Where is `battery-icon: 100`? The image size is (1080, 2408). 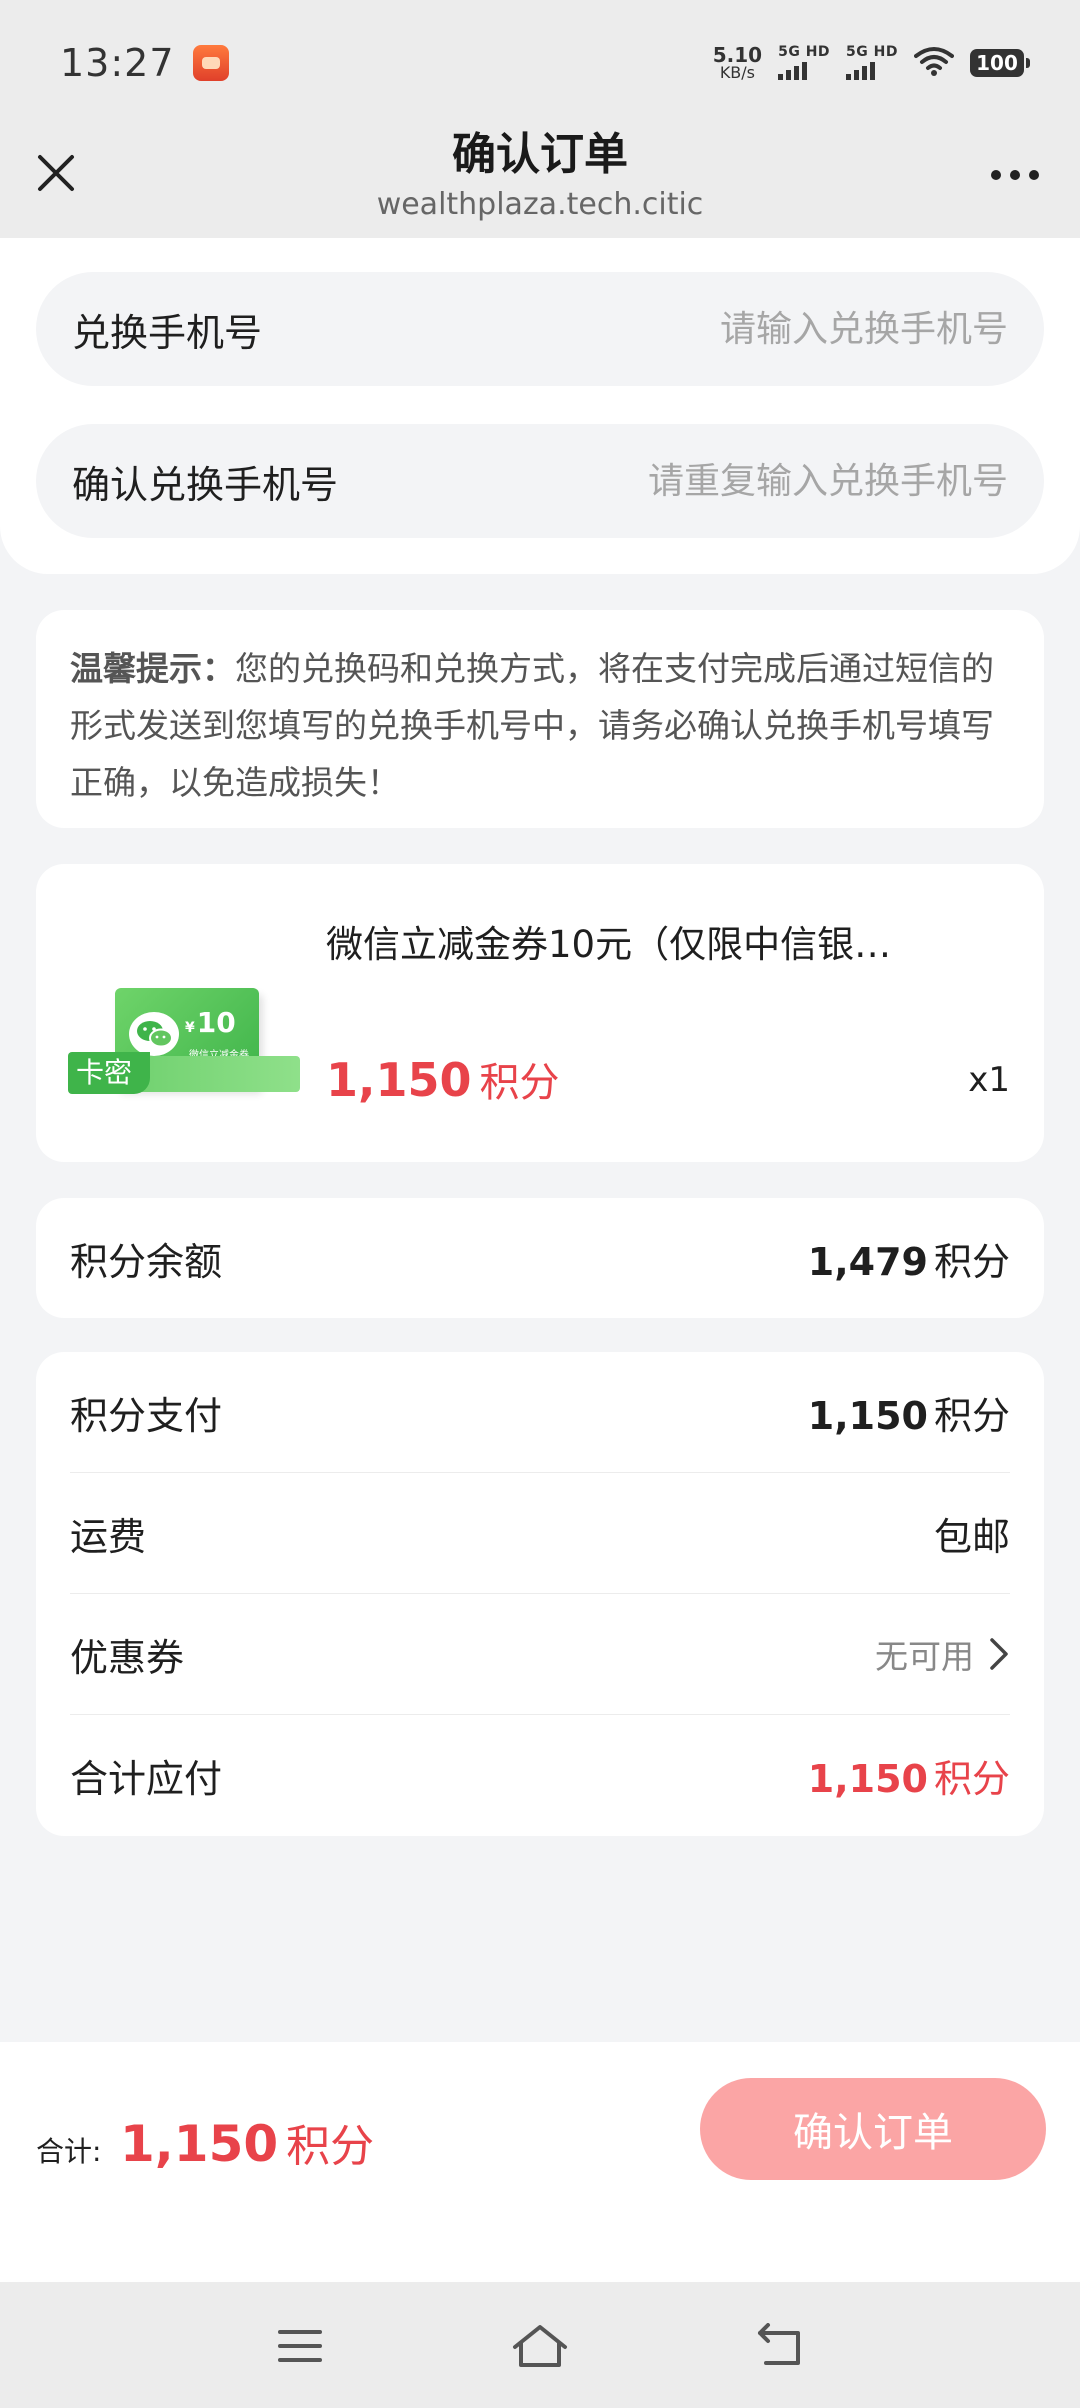 battery-icon: 100 is located at coordinates (1000, 62).